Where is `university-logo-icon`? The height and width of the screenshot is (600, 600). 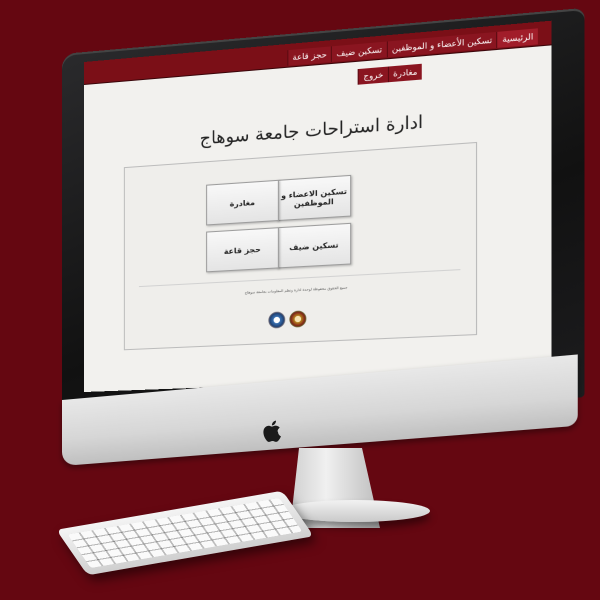 university-logo-icon is located at coordinates (298, 319).